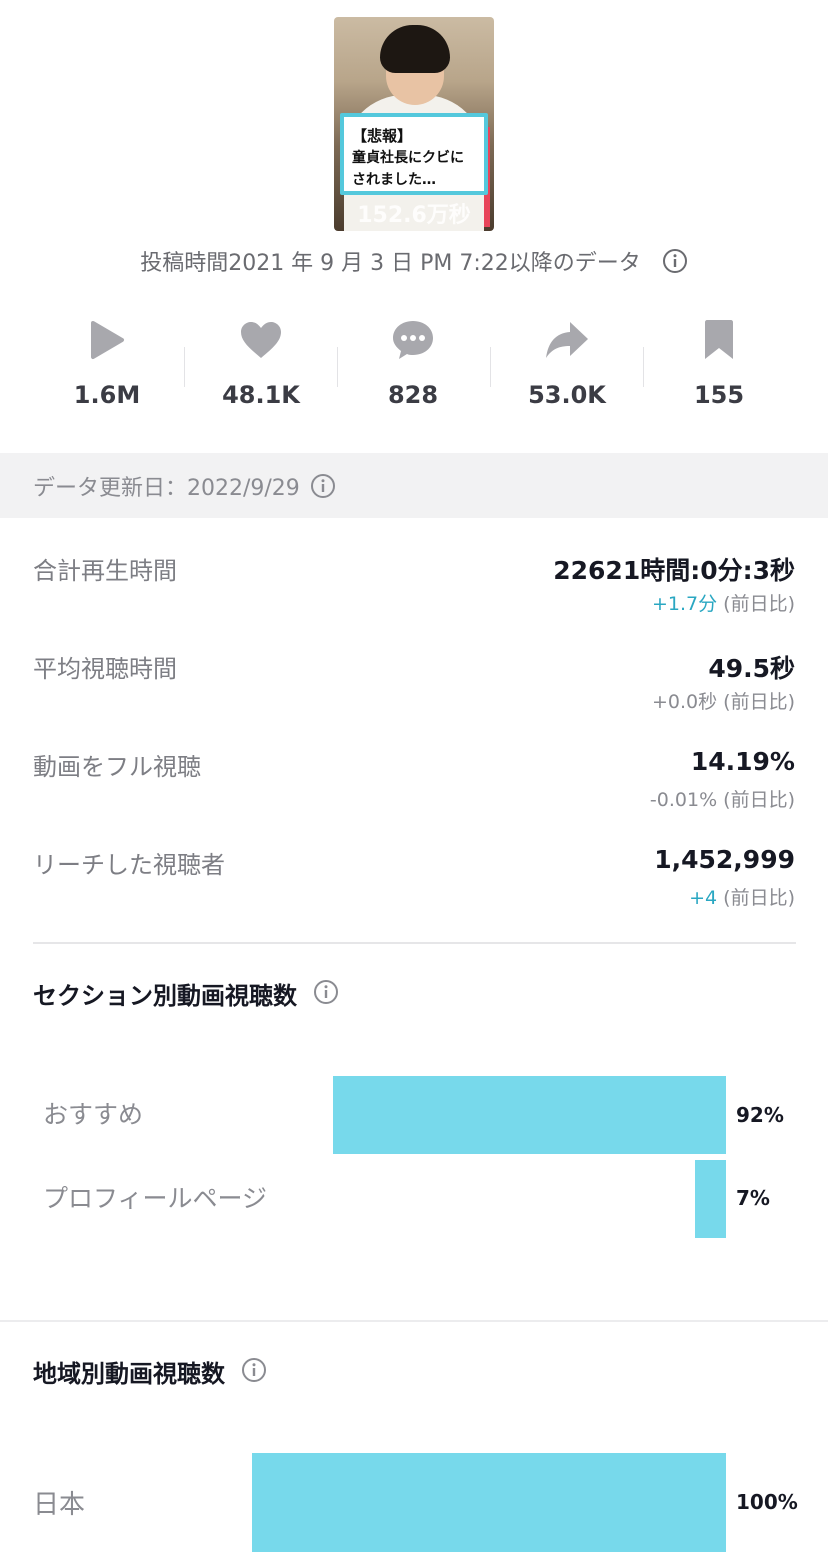 This screenshot has width=828, height=1567. Describe the element at coordinates (703, 898) in the screenshot. I see `diff-value: +4` at that location.